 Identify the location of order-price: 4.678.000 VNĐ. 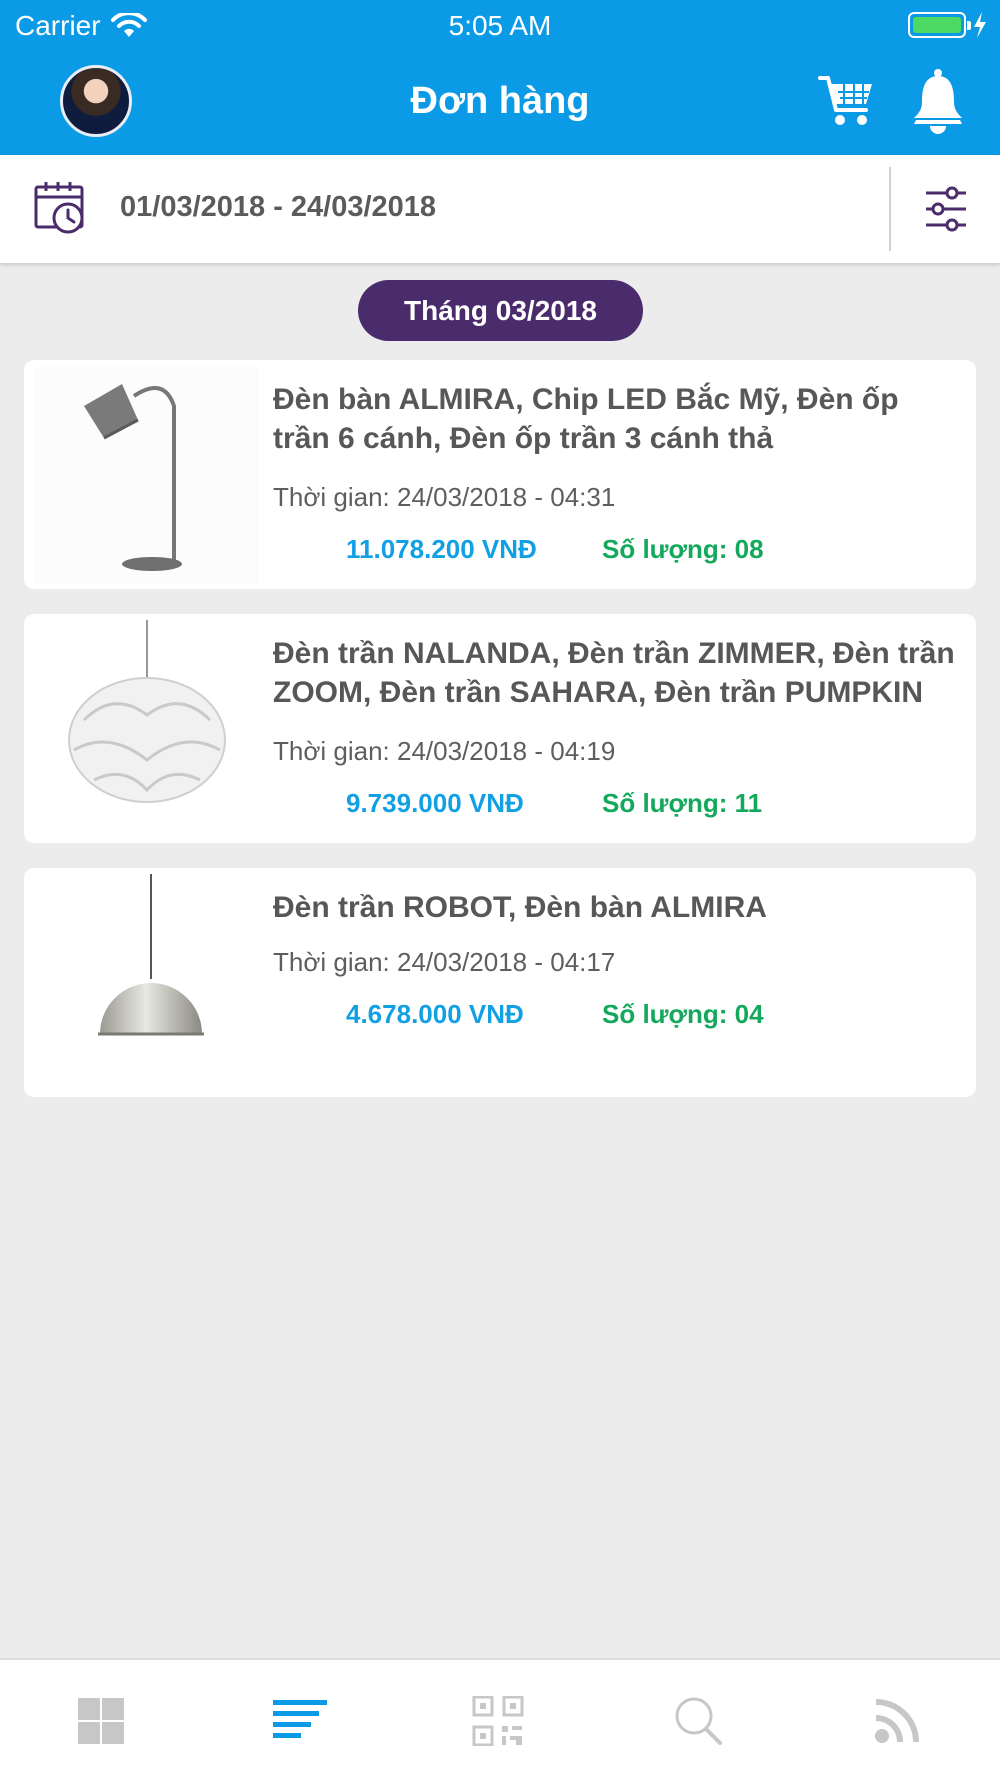
(435, 1014).